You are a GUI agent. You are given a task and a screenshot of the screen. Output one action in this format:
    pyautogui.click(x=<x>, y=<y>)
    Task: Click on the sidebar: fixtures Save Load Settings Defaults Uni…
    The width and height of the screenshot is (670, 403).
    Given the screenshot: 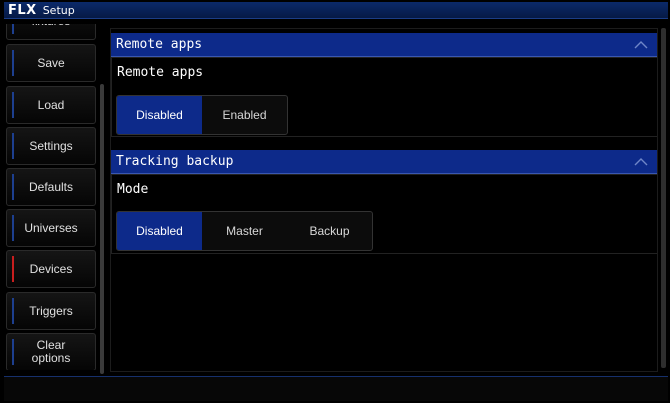 What is the action you would take?
    pyautogui.click(x=52, y=197)
    